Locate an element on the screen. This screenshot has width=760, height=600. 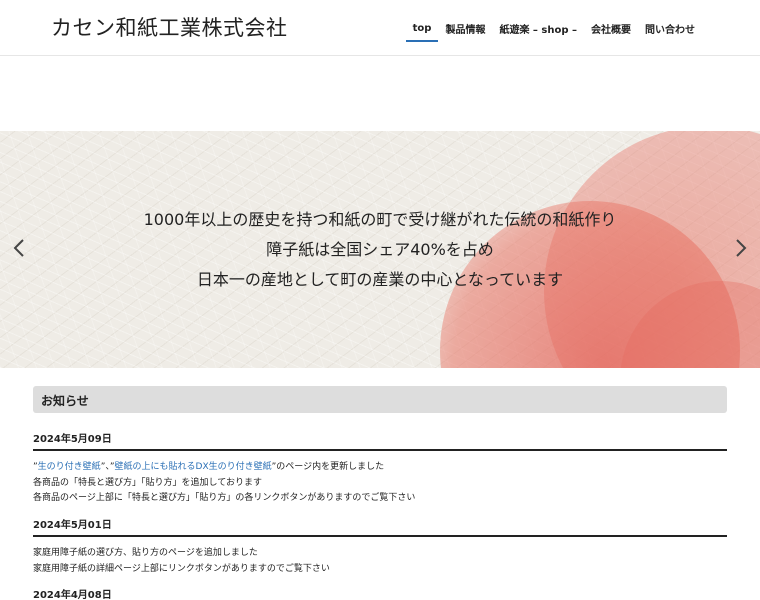
nav-item-shop: 紙遊楽 – shop – is located at coordinates (538, 28).